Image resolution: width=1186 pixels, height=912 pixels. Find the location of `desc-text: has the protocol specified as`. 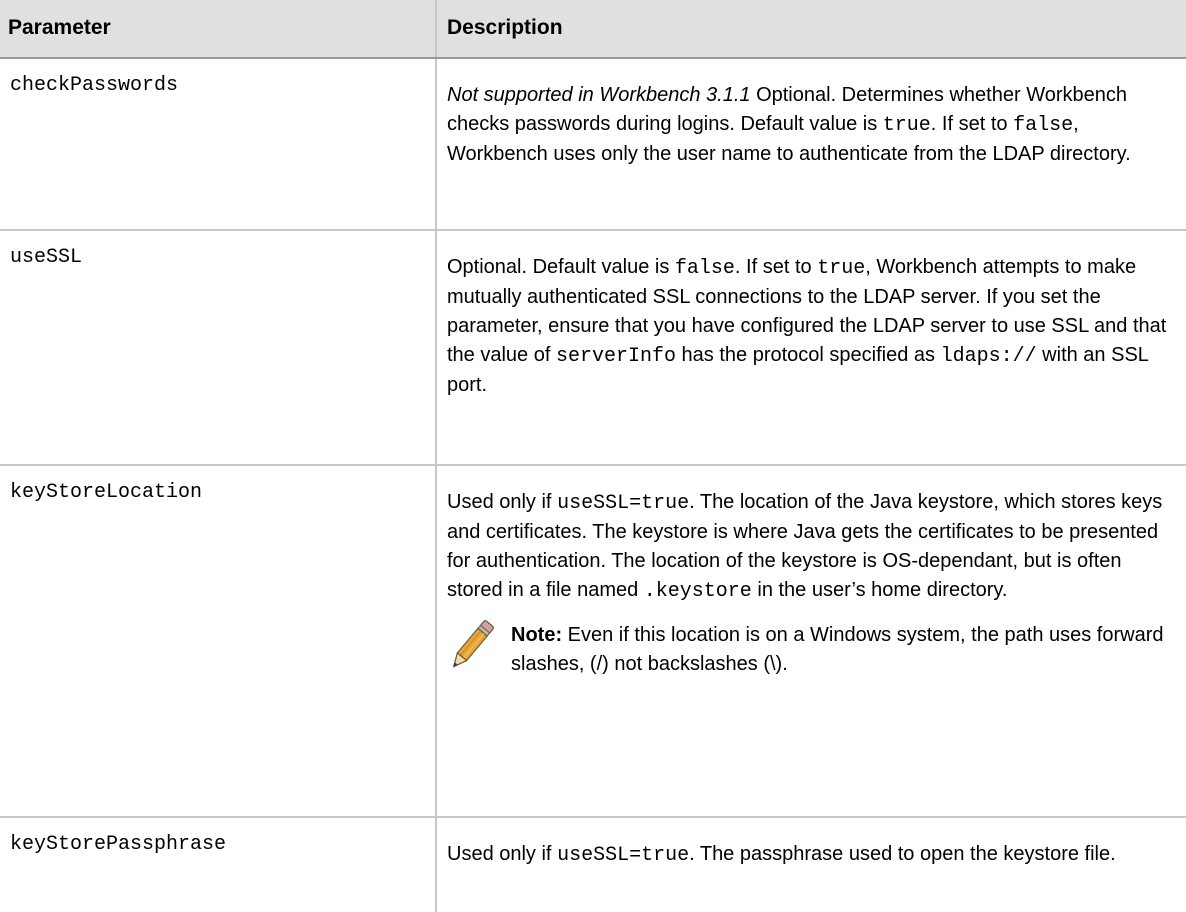

desc-text: has the protocol specified as is located at coordinates (808, 355).